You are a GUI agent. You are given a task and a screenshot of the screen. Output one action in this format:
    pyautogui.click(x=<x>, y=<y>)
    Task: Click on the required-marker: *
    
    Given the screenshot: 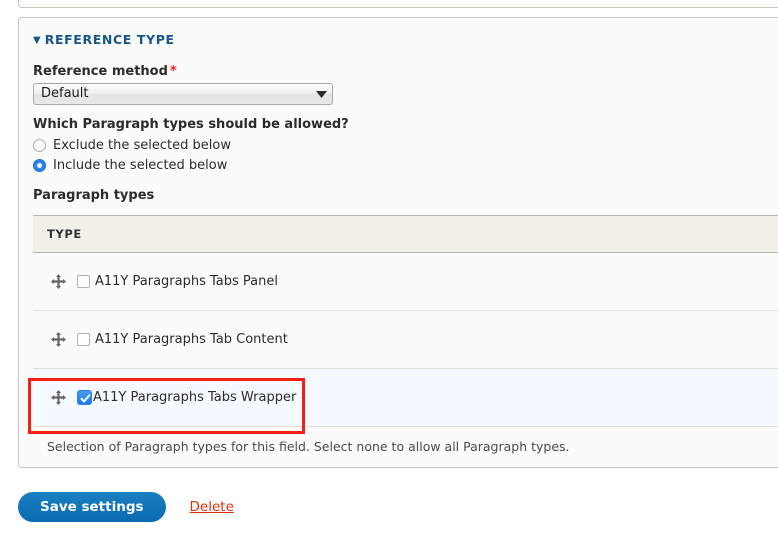 What is the action you would take?
    pyautogui.click(x=173, y=71)
    